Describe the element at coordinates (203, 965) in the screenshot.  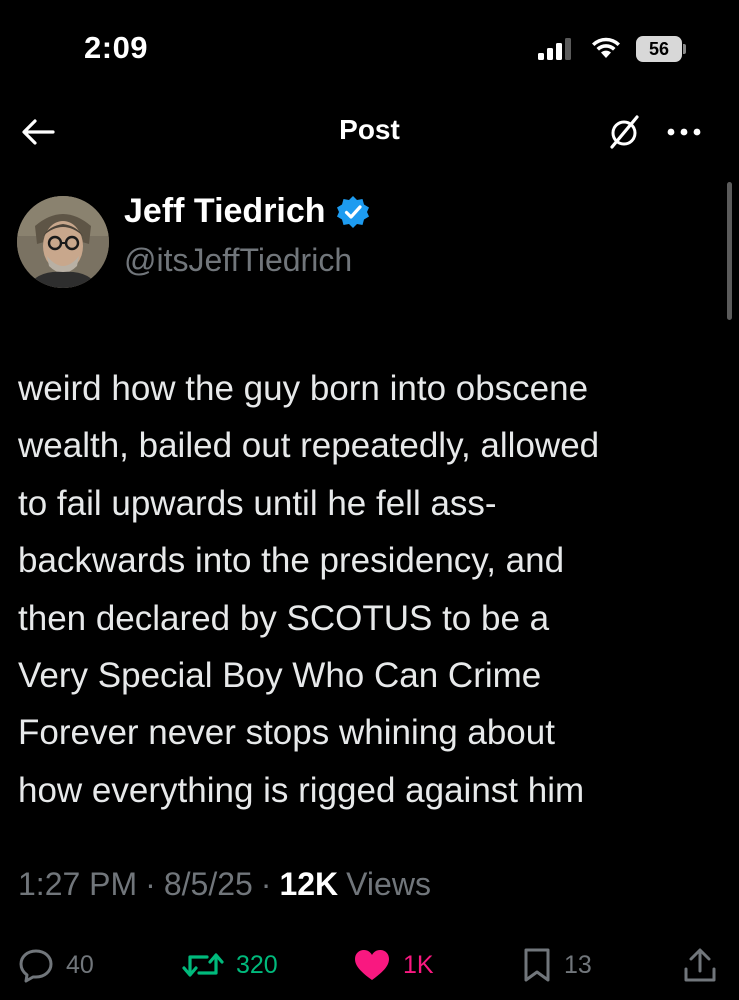
I see `repost-icon` at that location.